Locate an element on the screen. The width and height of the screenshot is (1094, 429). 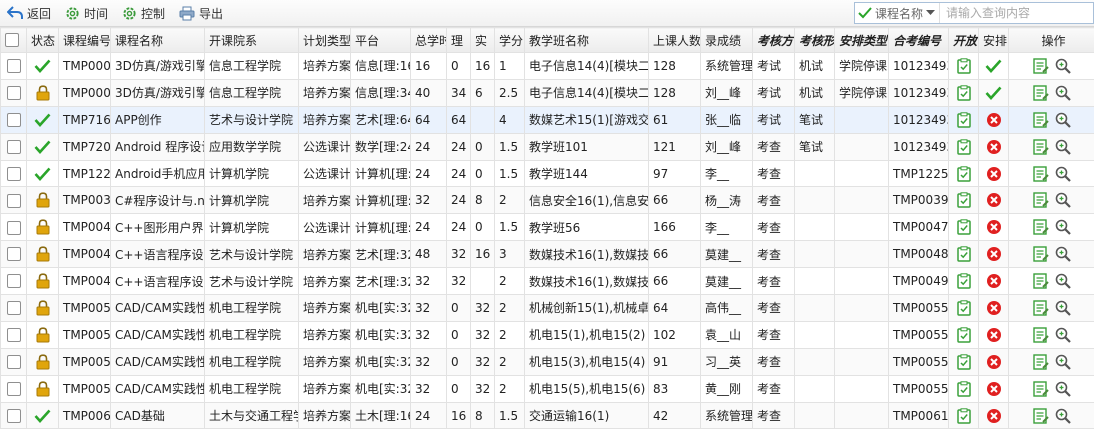
column-header: 考核方 is located at coordinates (774, 40).